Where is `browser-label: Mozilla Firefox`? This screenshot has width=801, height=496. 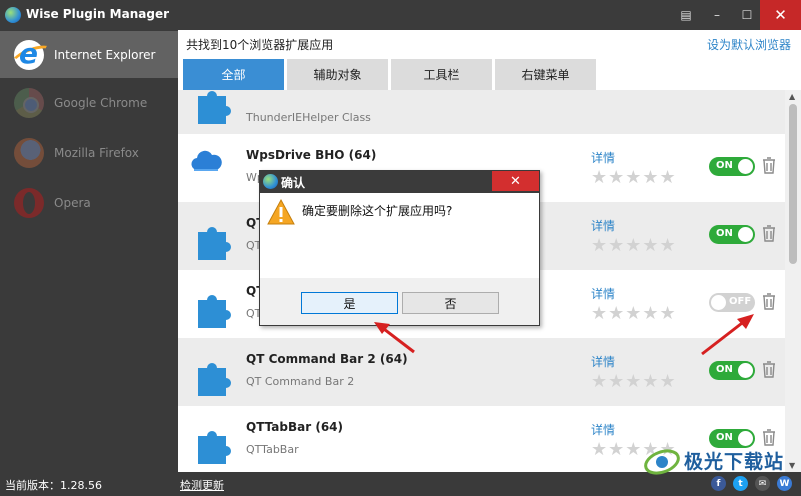 browser-label: Mozilla Firefox is located at coordinates (96, 152).